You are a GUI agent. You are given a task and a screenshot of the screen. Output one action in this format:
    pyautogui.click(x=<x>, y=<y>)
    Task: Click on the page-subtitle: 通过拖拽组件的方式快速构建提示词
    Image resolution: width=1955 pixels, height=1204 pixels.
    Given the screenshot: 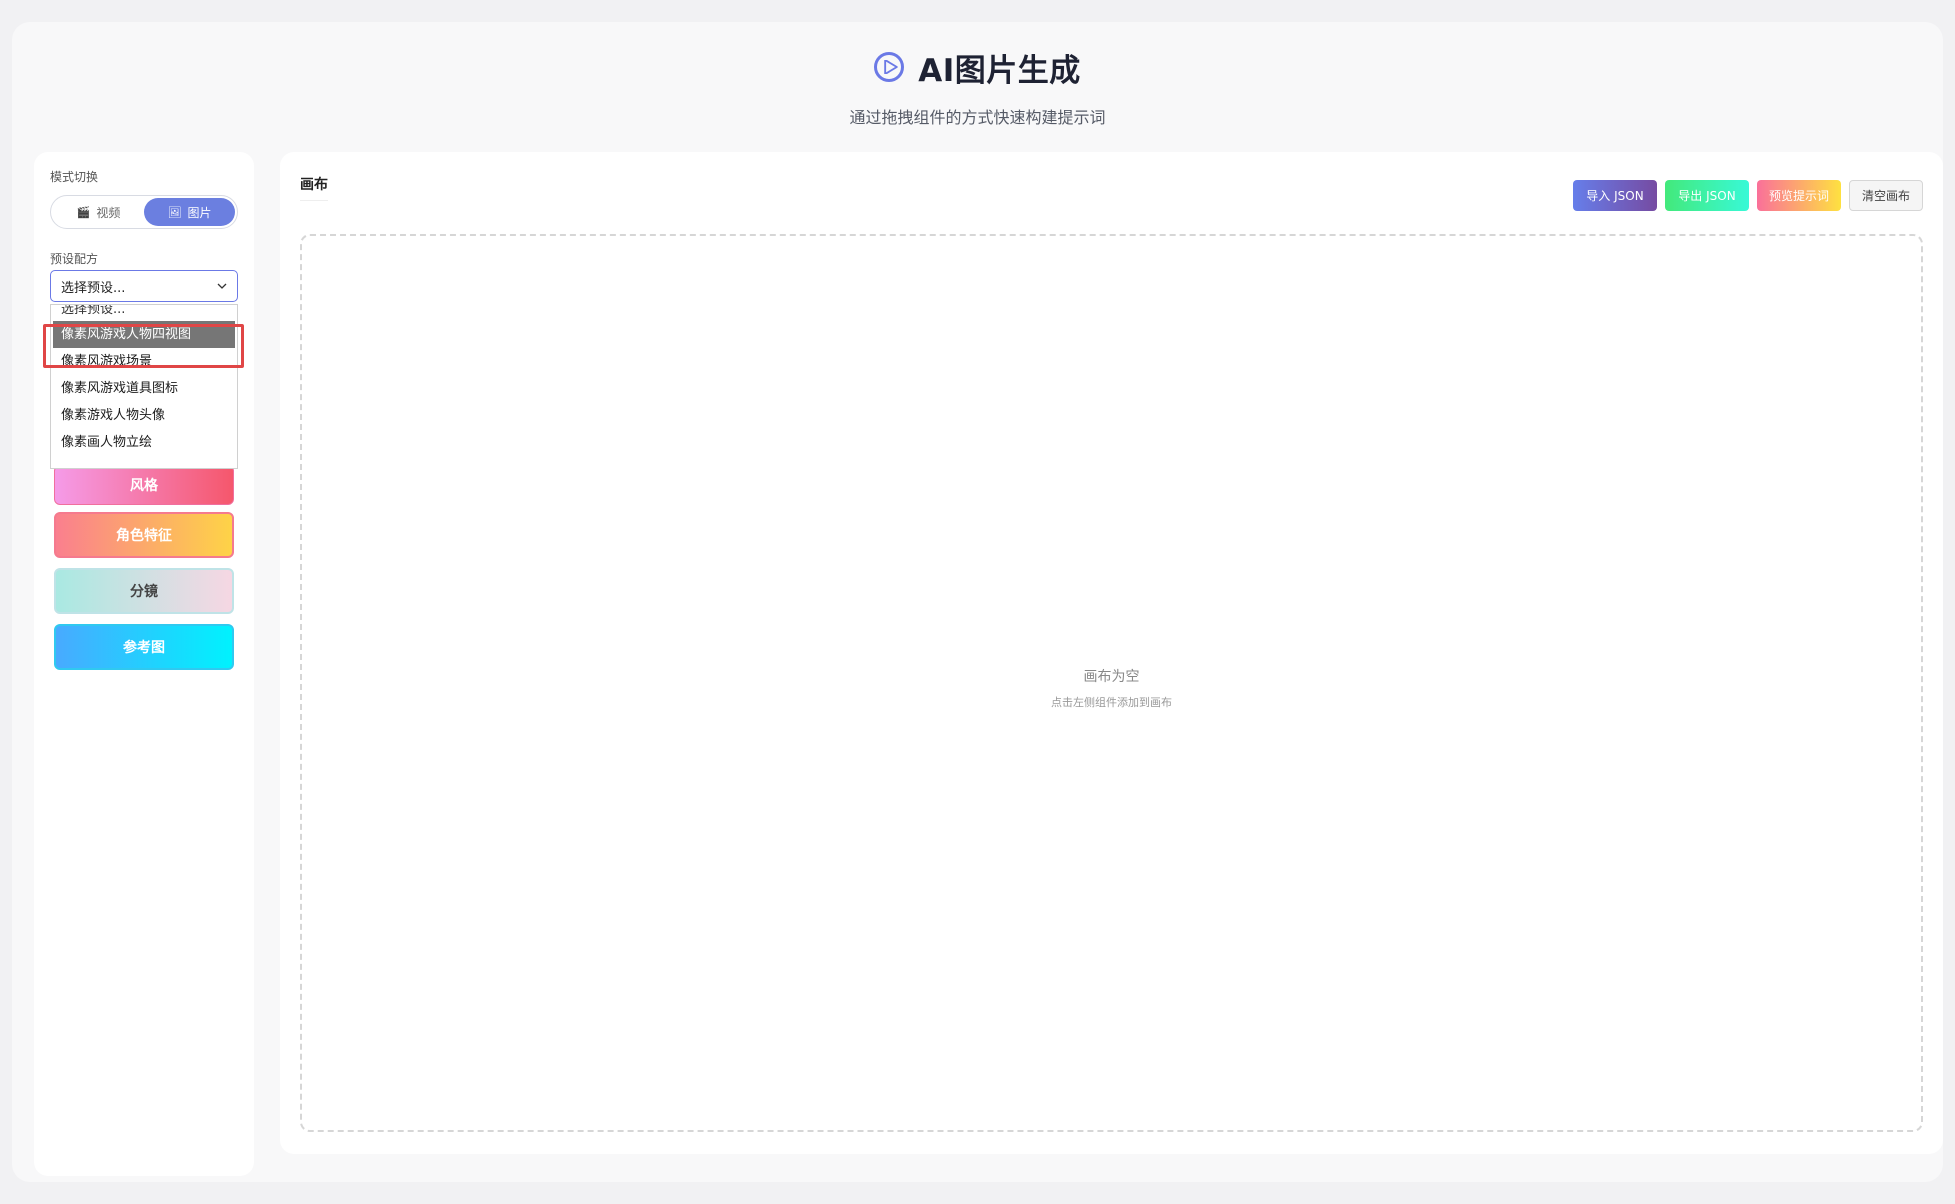 What is the action you would take?
    pyautogui.click(x=977, y=117)
    